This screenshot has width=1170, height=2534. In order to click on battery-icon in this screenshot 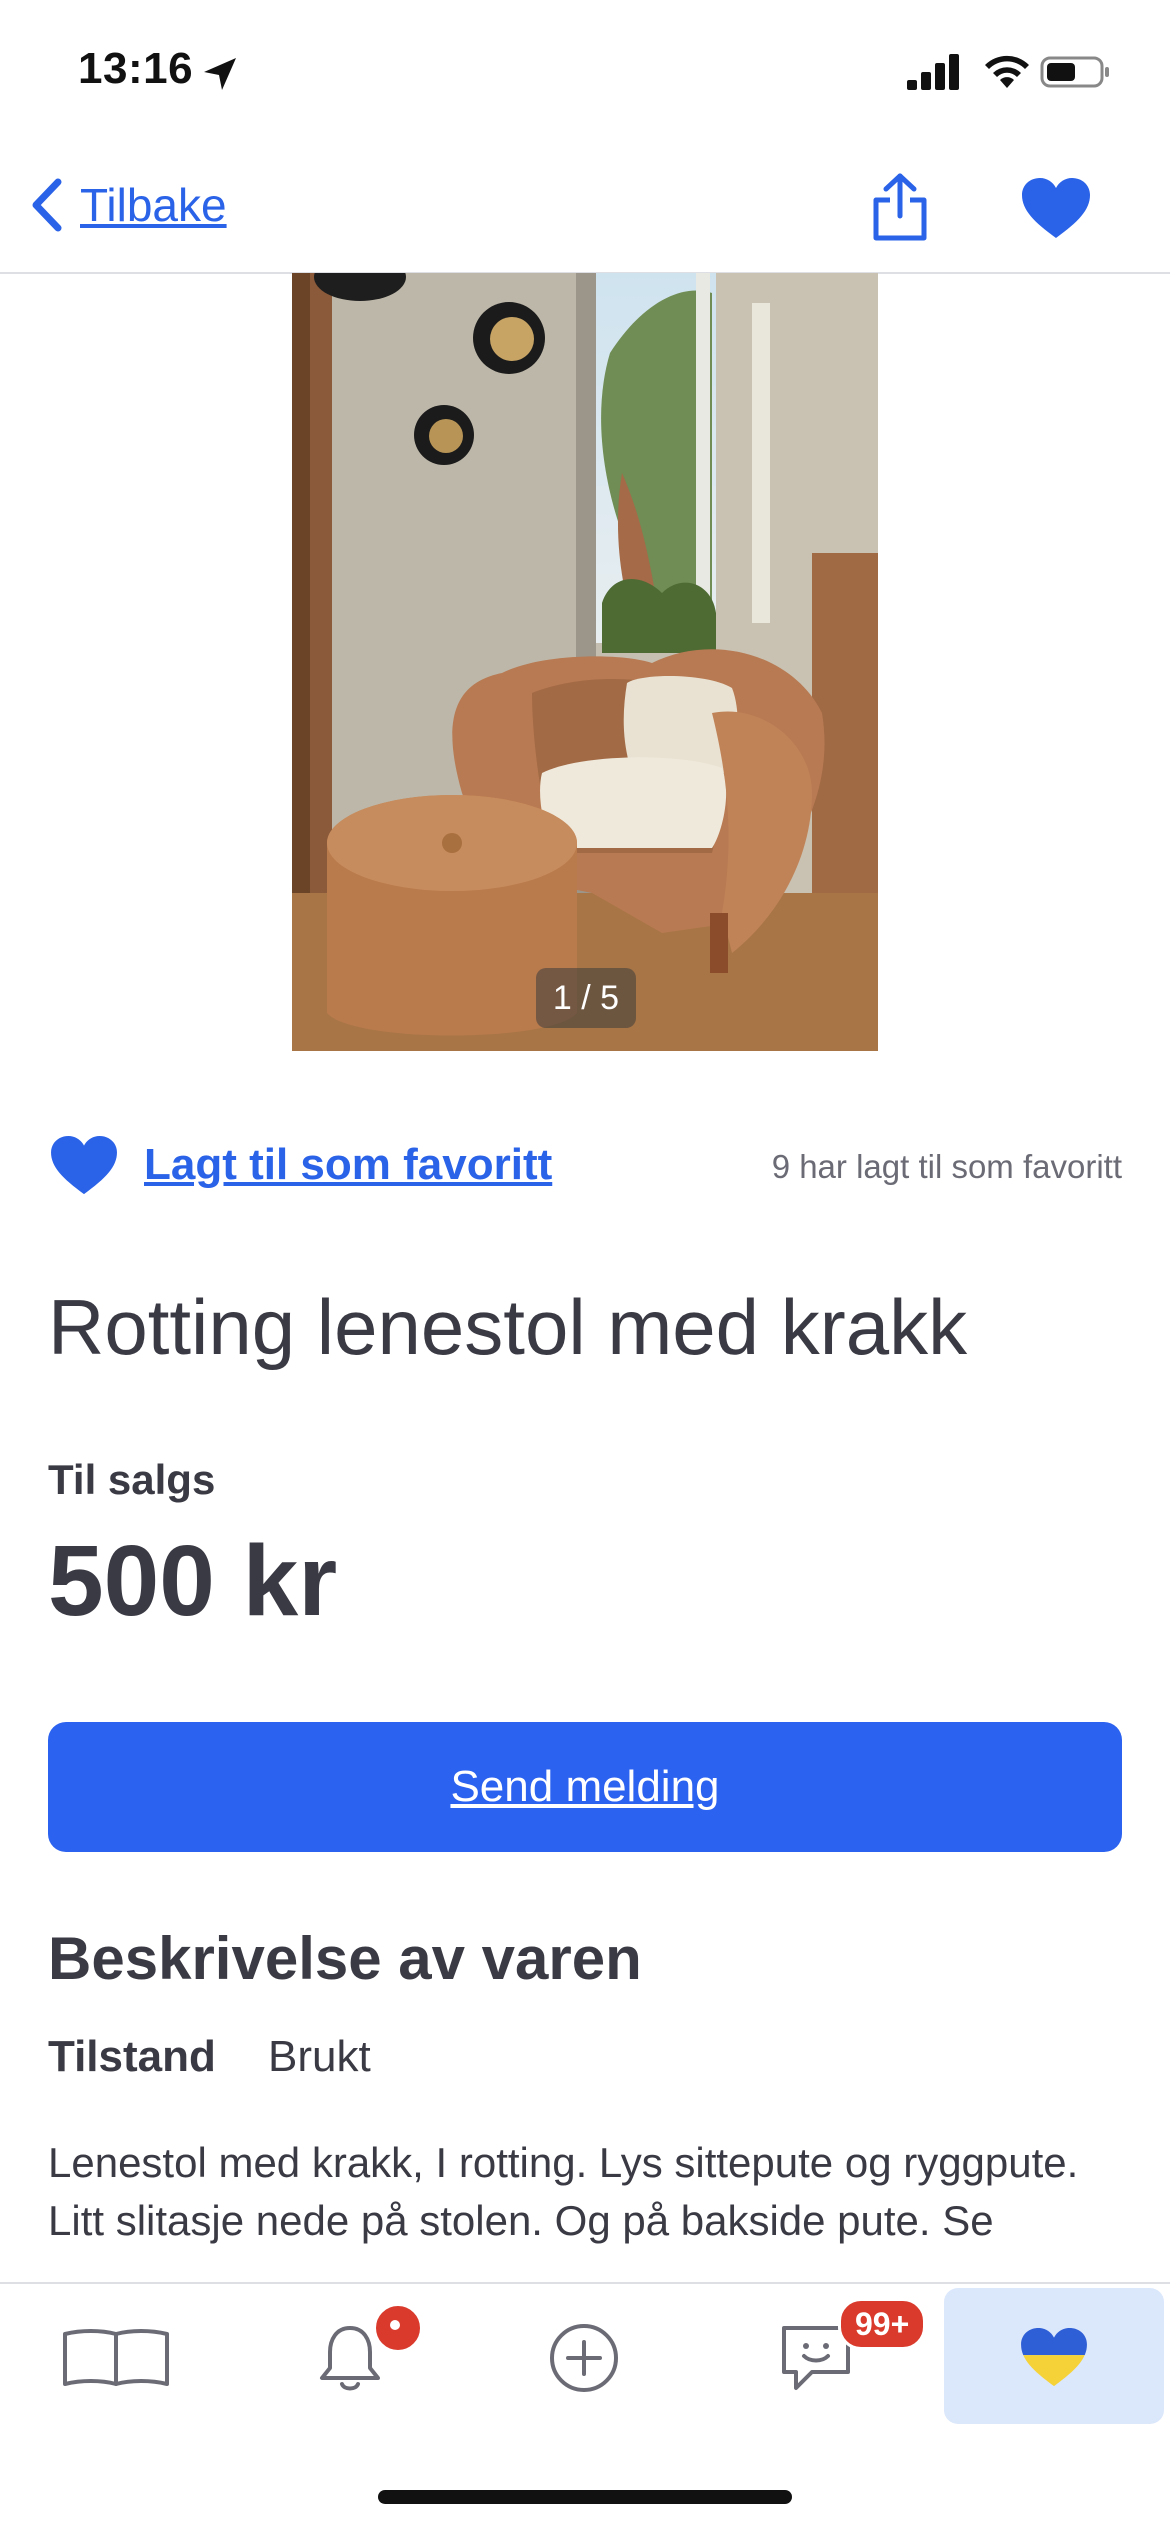, I will do `click(1074, 72)`.